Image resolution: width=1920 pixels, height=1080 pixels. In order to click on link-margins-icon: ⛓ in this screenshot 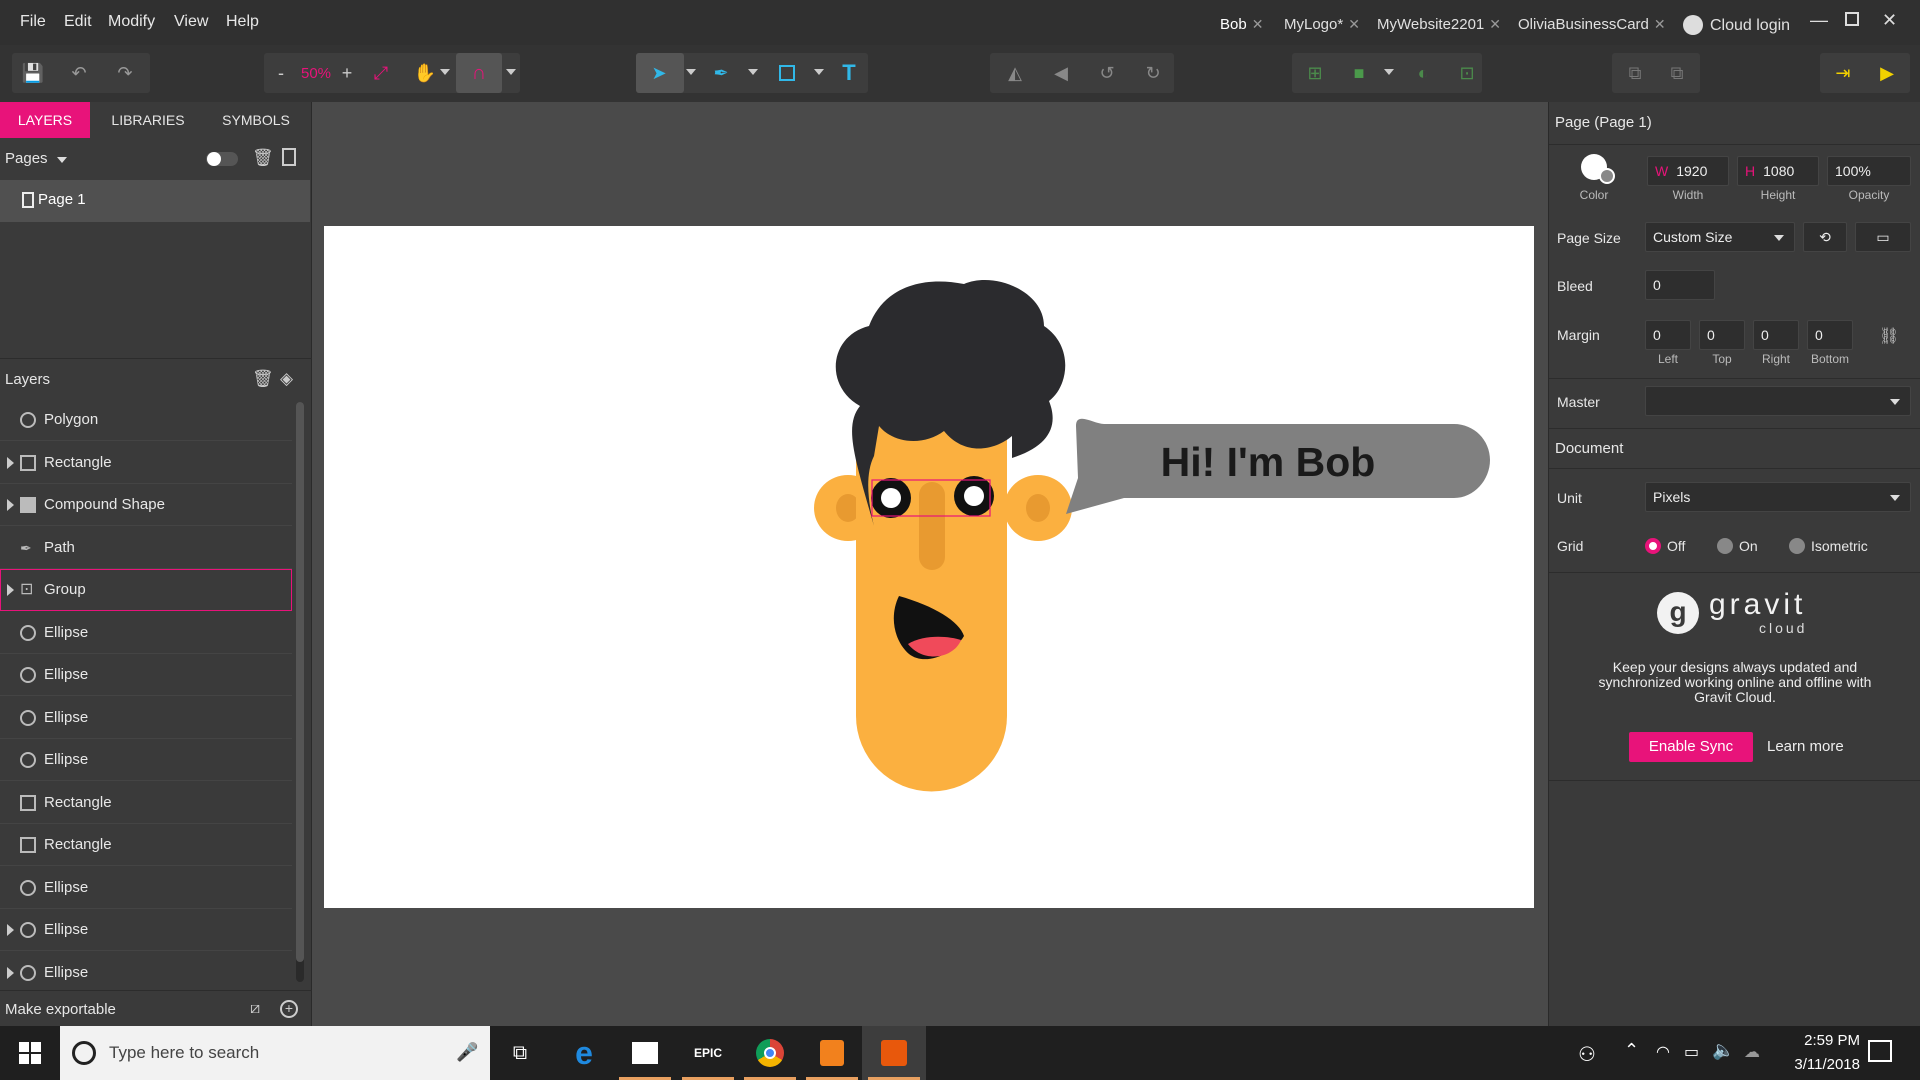, I will do `click(1889, 336)`.